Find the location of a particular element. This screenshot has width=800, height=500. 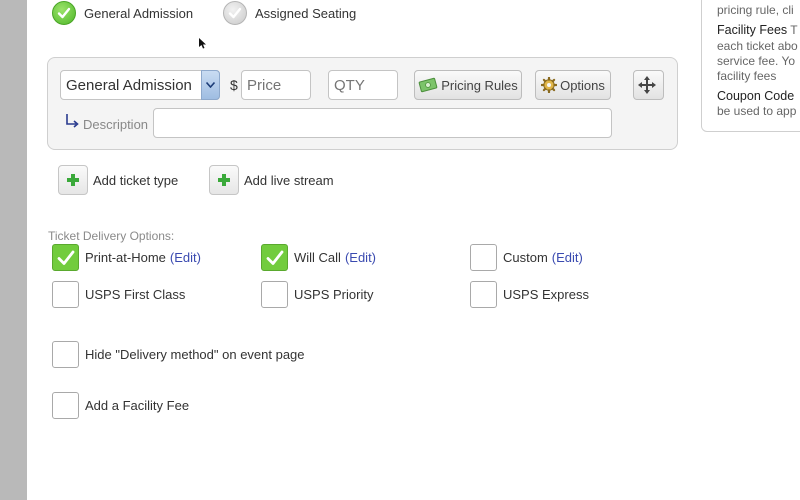

add-facility-fee-option: Add a Facility Fee is located at coordinates (120, 405).